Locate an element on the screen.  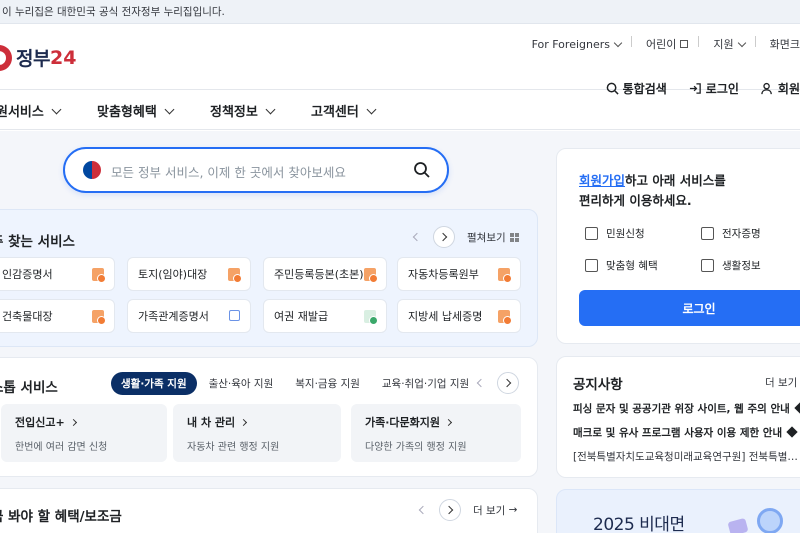
one-stop-card-title: 가족·다문화지원 is located at coordinates (403, 422).